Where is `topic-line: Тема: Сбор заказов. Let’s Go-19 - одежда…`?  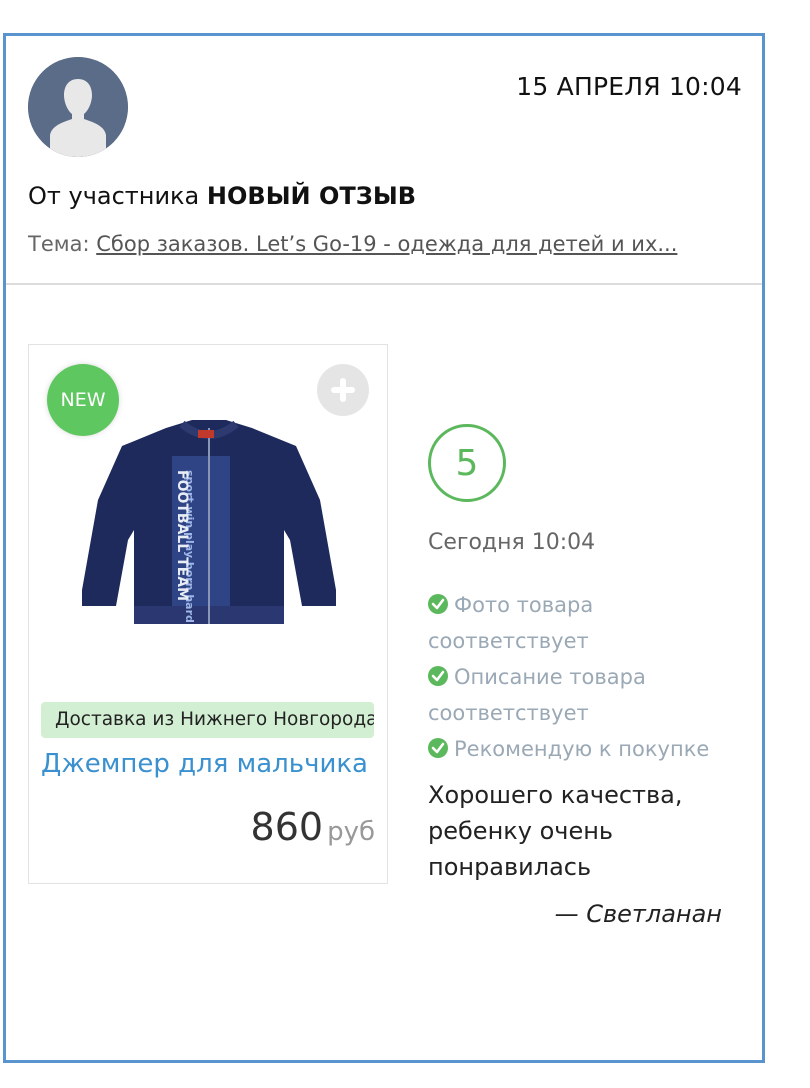
topic-line: Тема: Сбор заказов. Let’s Go-19 - одежда… is located at coordinates (388, 244).